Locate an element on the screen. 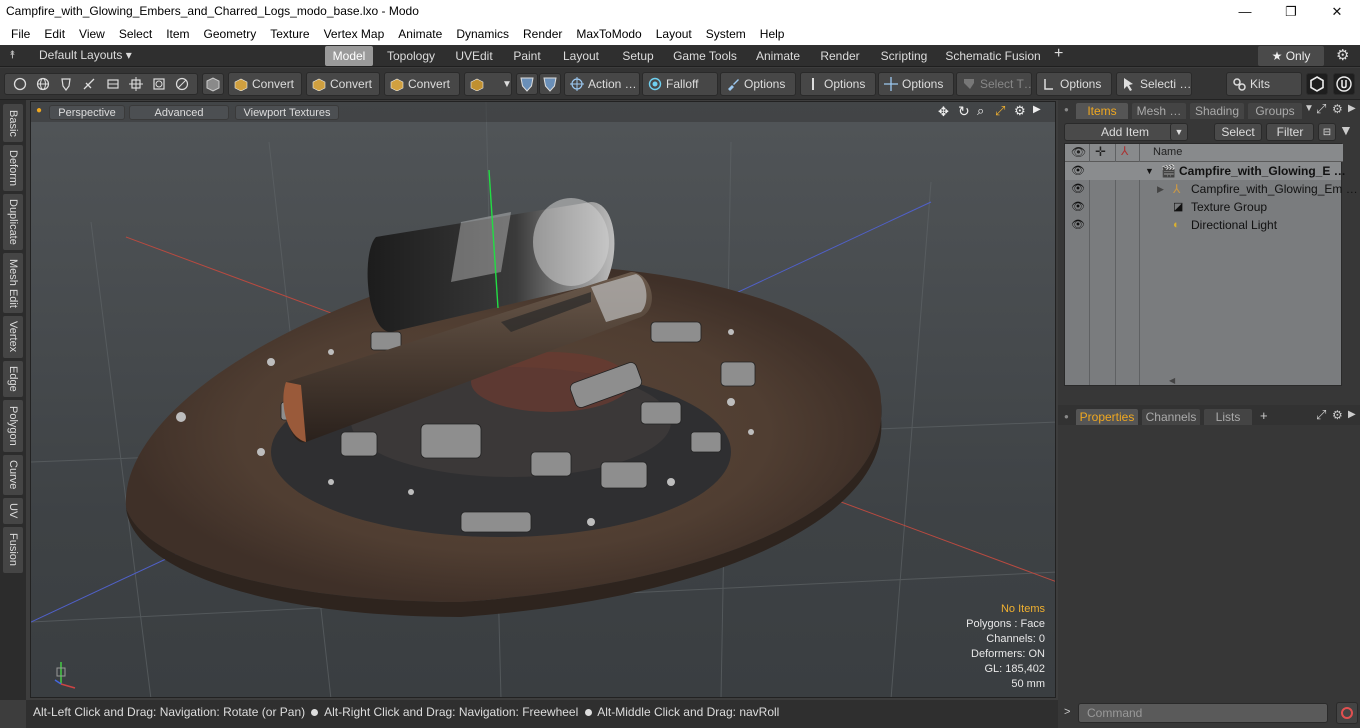 Image resolution: width=1360 pixels, height=728 pixels. advanced-dropdown: Advanced is located at coordinates (179, 112).